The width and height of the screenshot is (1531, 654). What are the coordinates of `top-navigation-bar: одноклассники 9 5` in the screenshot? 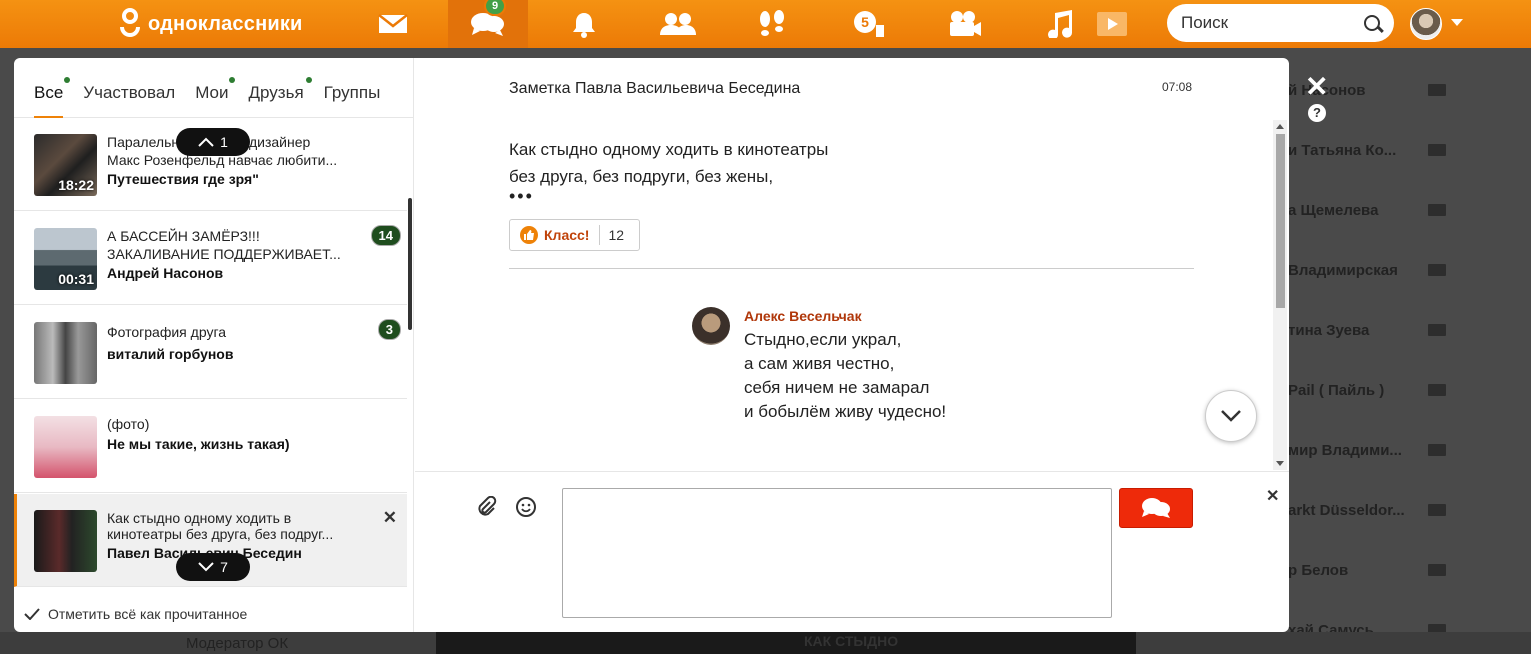 It's located at (765, 24).